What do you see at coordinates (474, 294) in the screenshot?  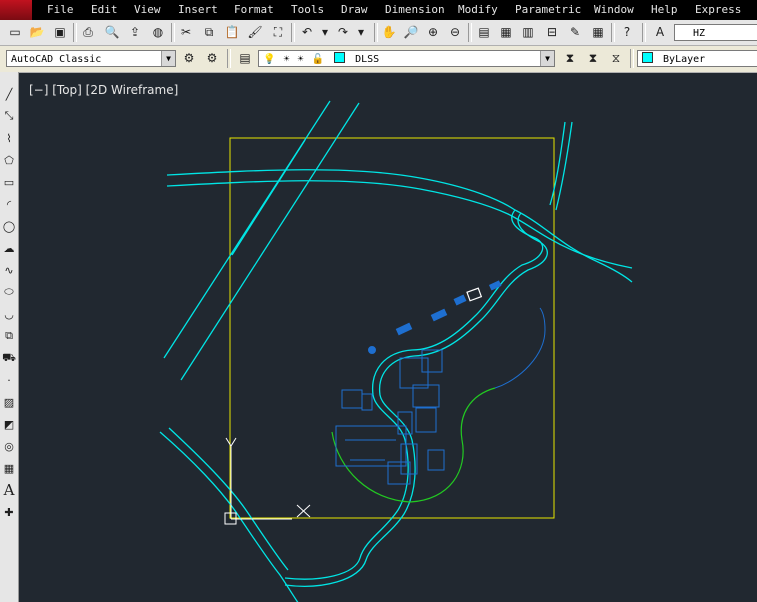 I see `selected-marker` at bounding box center [474, 294].